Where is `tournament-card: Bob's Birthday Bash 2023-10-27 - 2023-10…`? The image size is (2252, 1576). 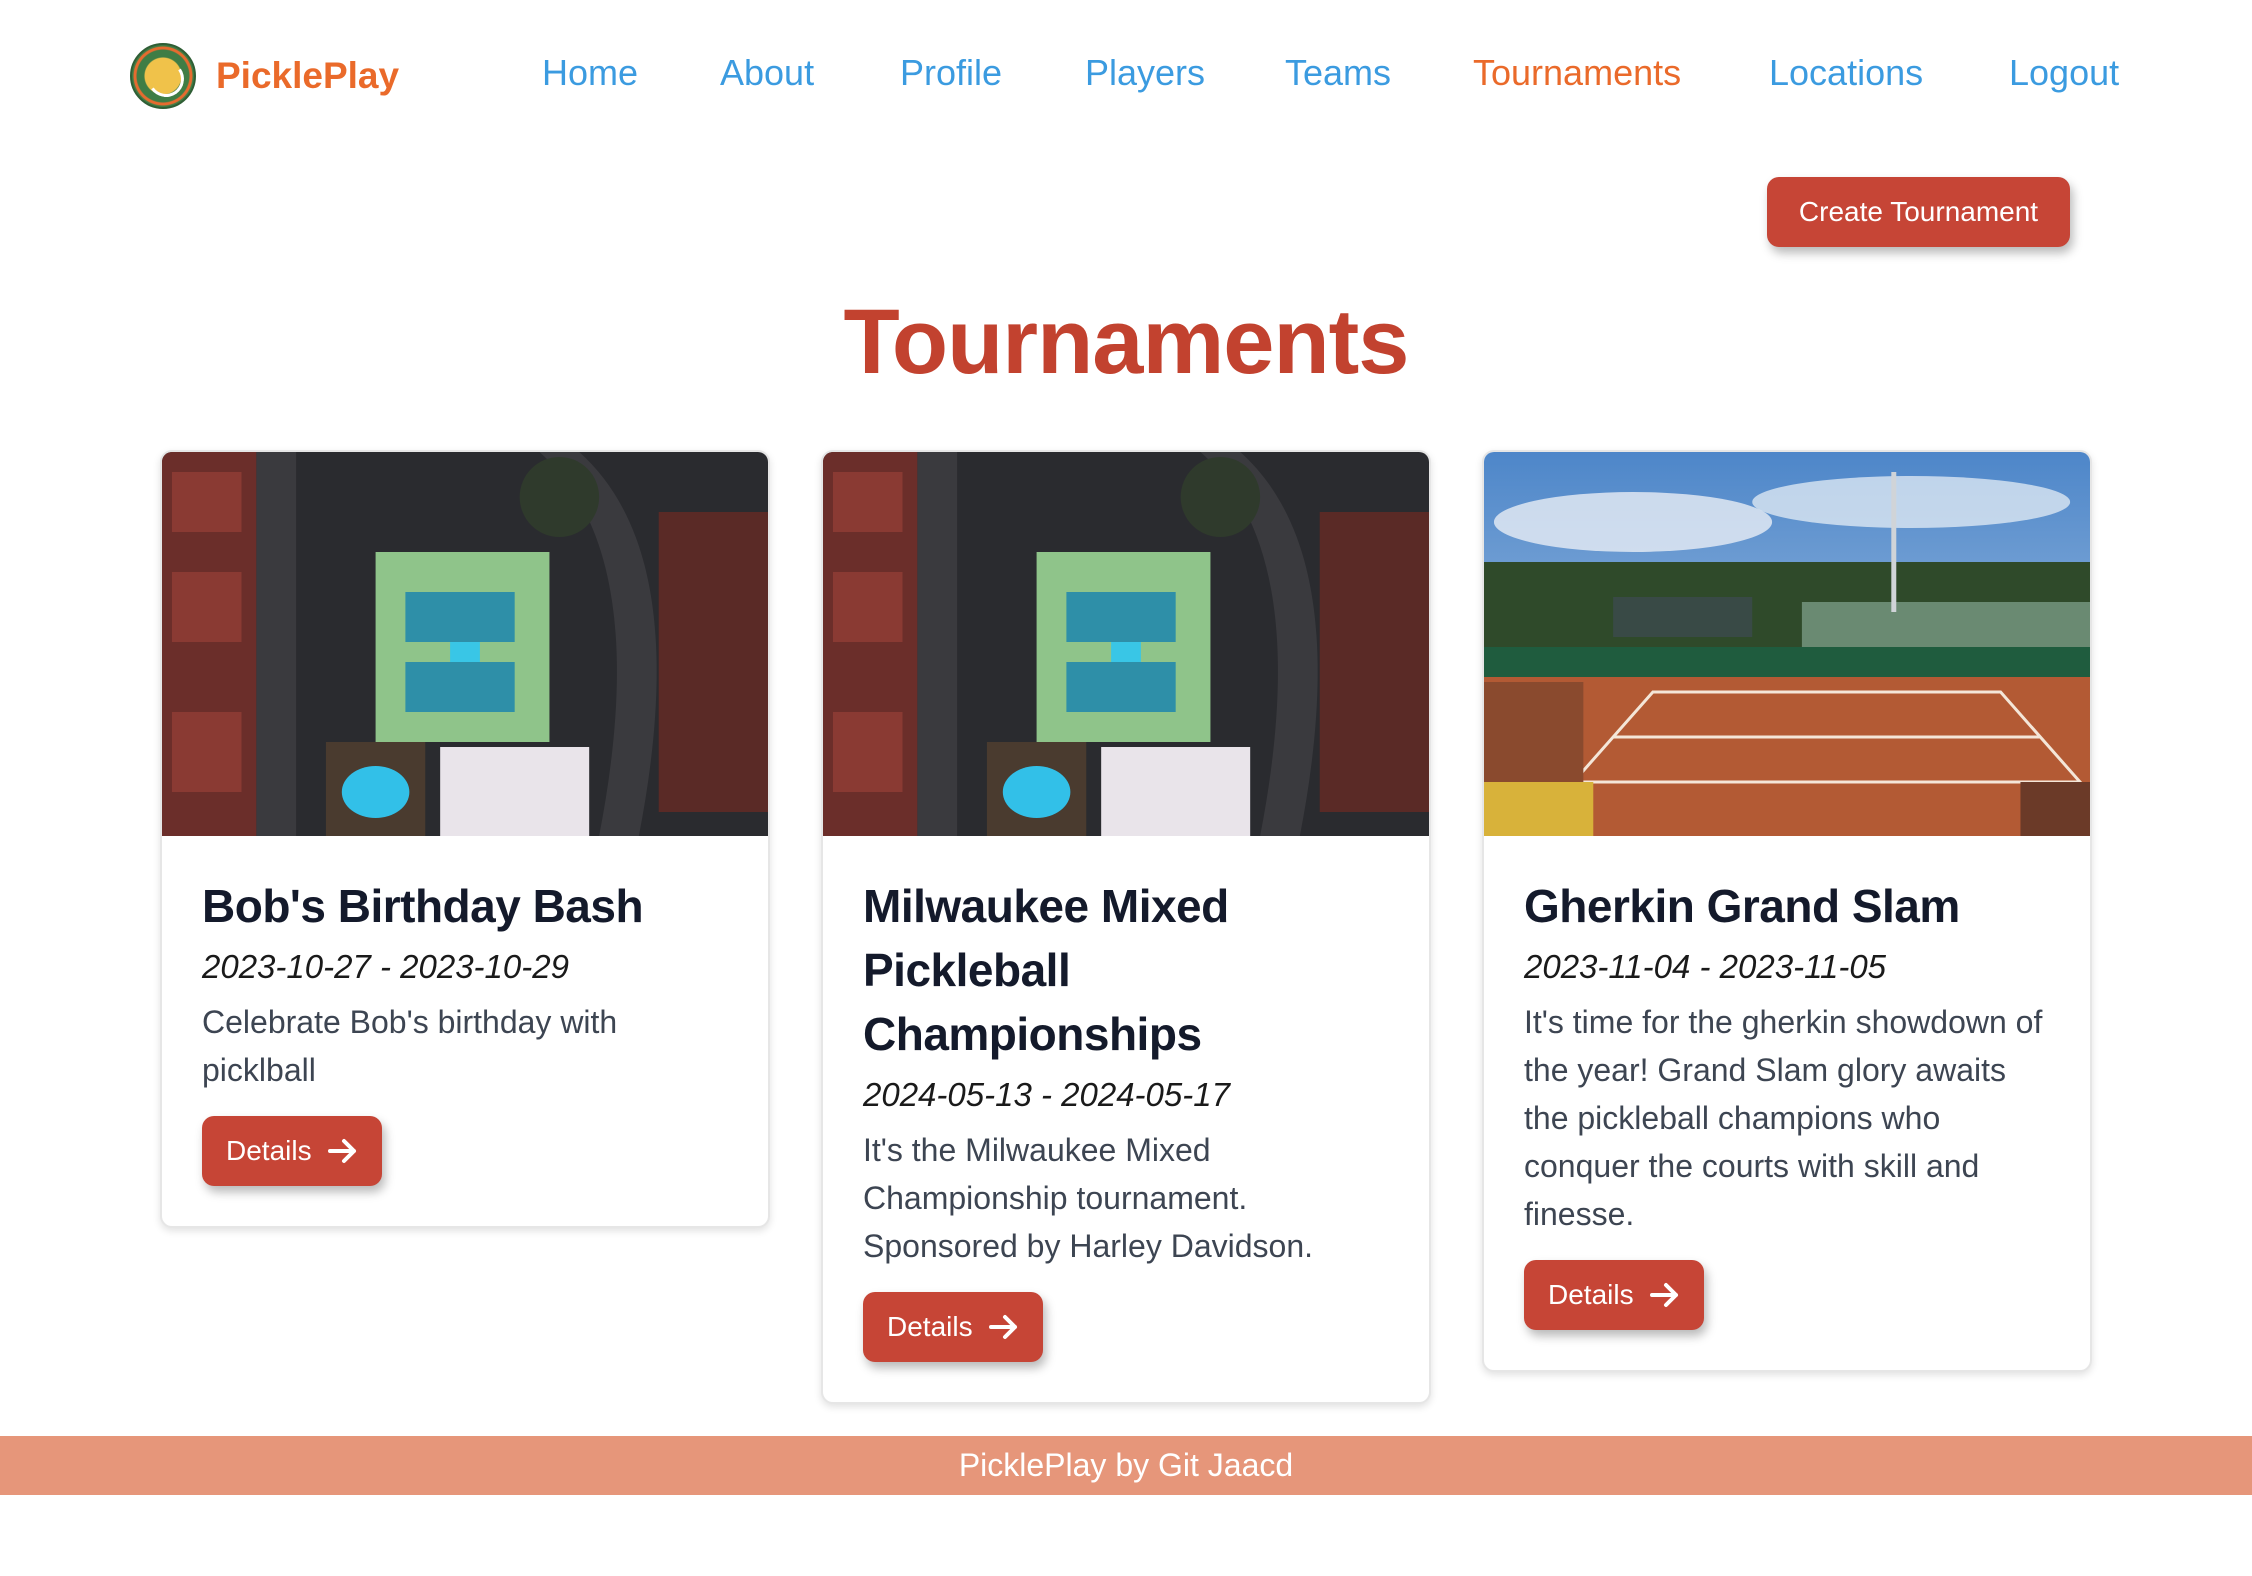 tournament-card: Bob's Birthday Bash 2023-10-27 - 2023-10… is located at coordinates (465, 839).